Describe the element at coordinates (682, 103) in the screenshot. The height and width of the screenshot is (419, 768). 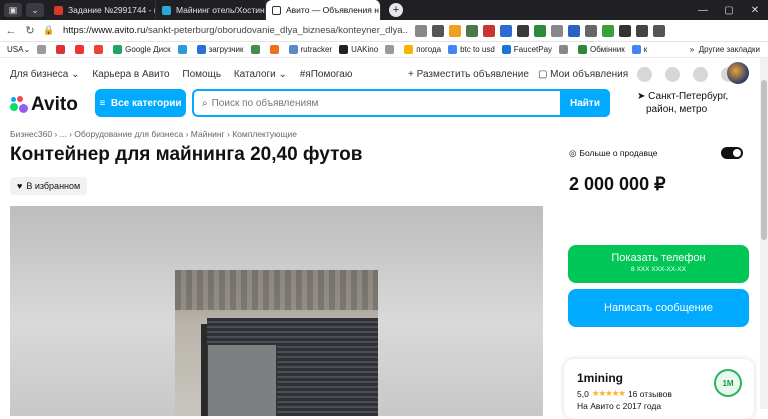
I see `location-selector: ➤ Санкт-Петербург, район, метро` at that location.